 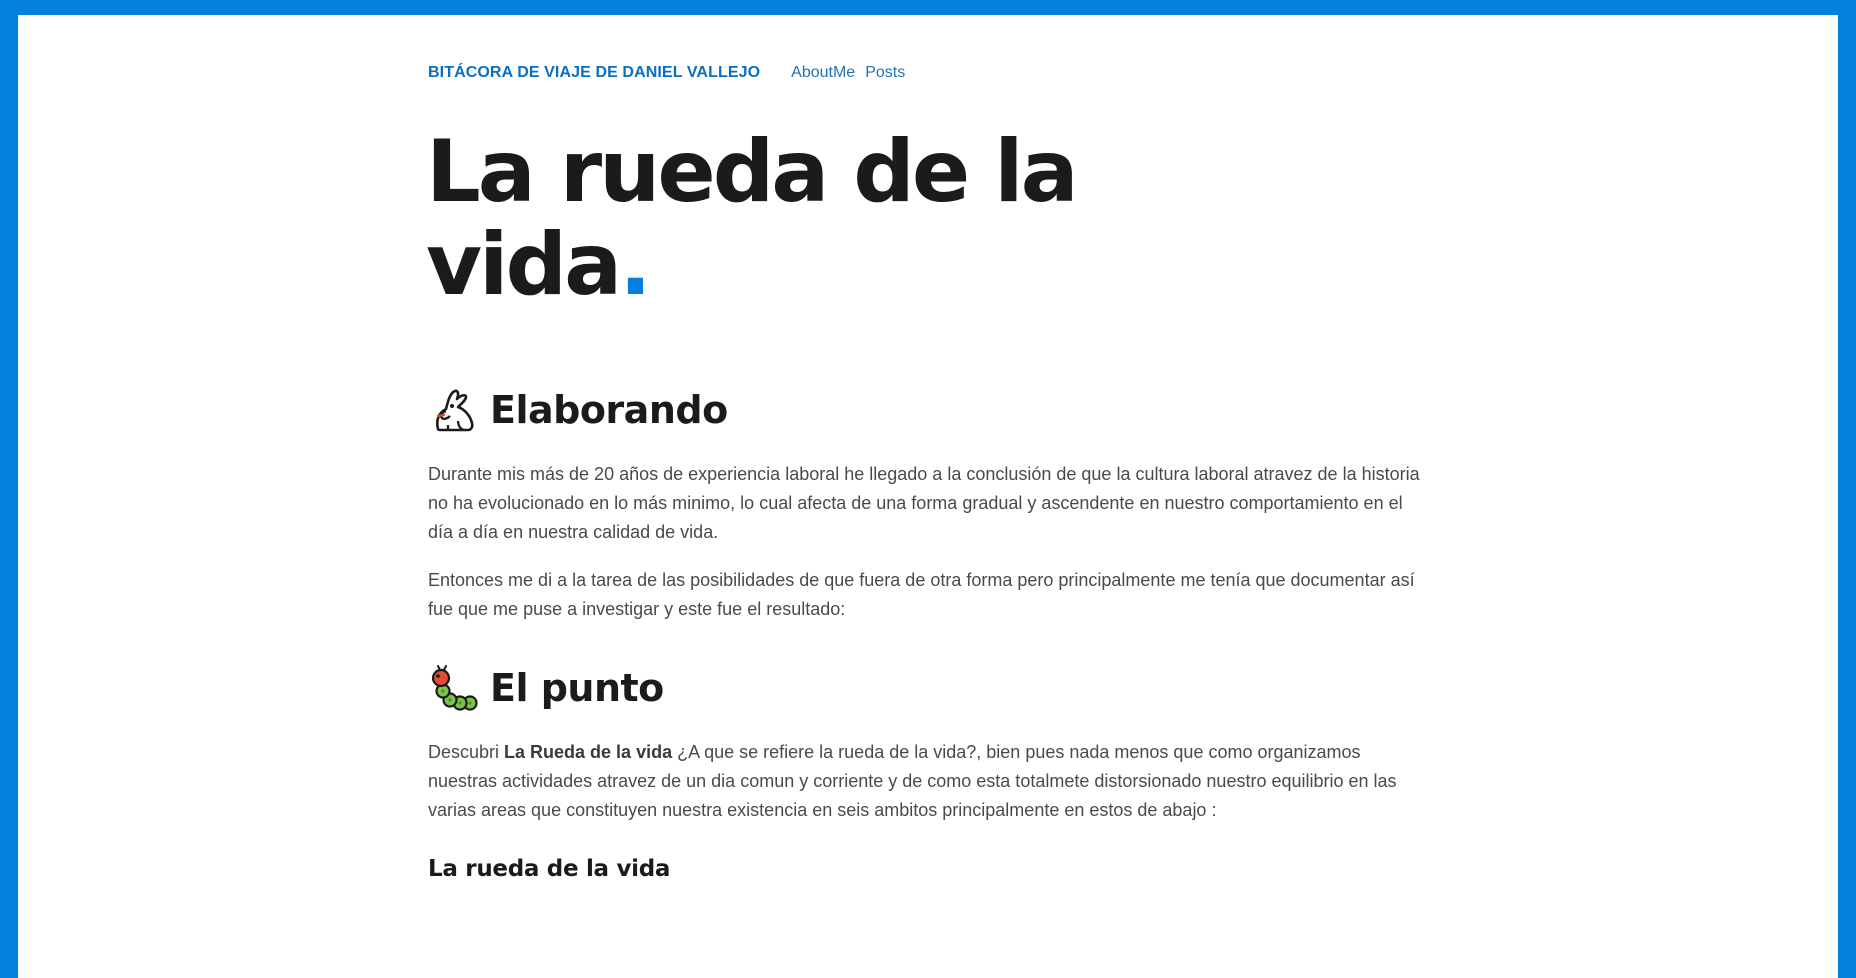 I want to click on page-title: La rueda de la vida., so click(x=806, y=219).